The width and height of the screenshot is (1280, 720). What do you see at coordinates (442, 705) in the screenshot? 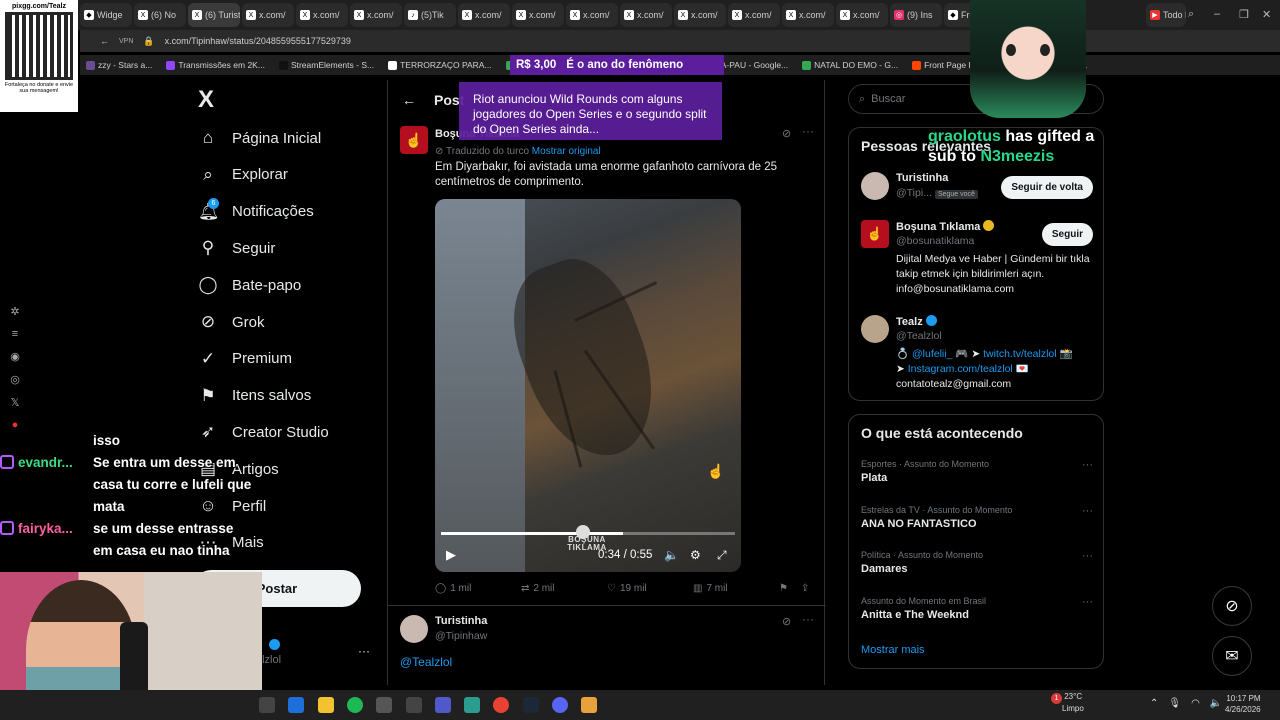
I see `teams-icon` at bounding box center [442, 705].